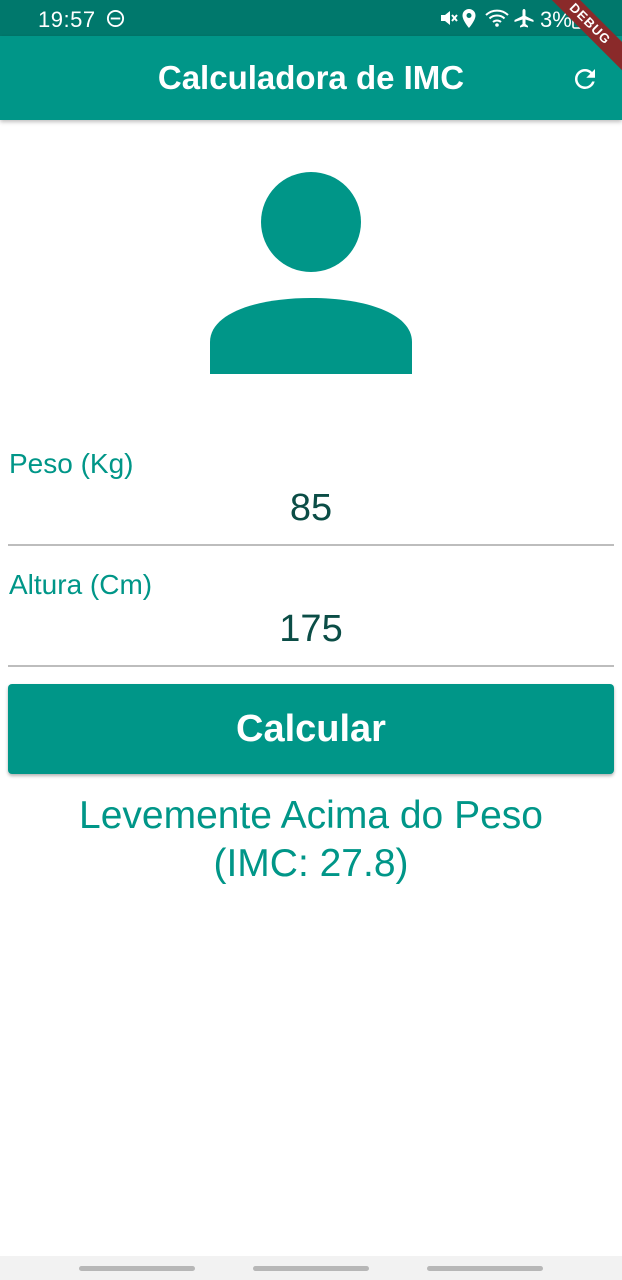 This screenshot has height=1280, width=622. I want to click on height-input, so click(311, 629).